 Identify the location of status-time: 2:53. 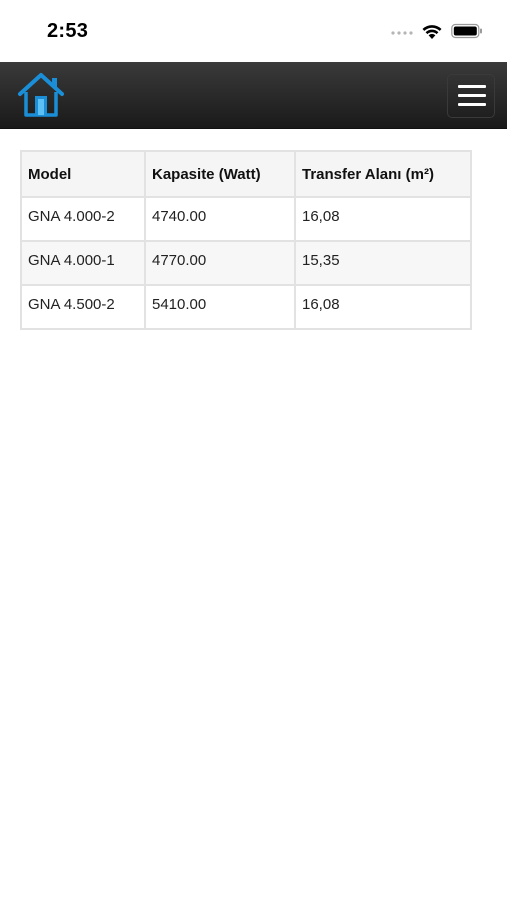
(68, 31).